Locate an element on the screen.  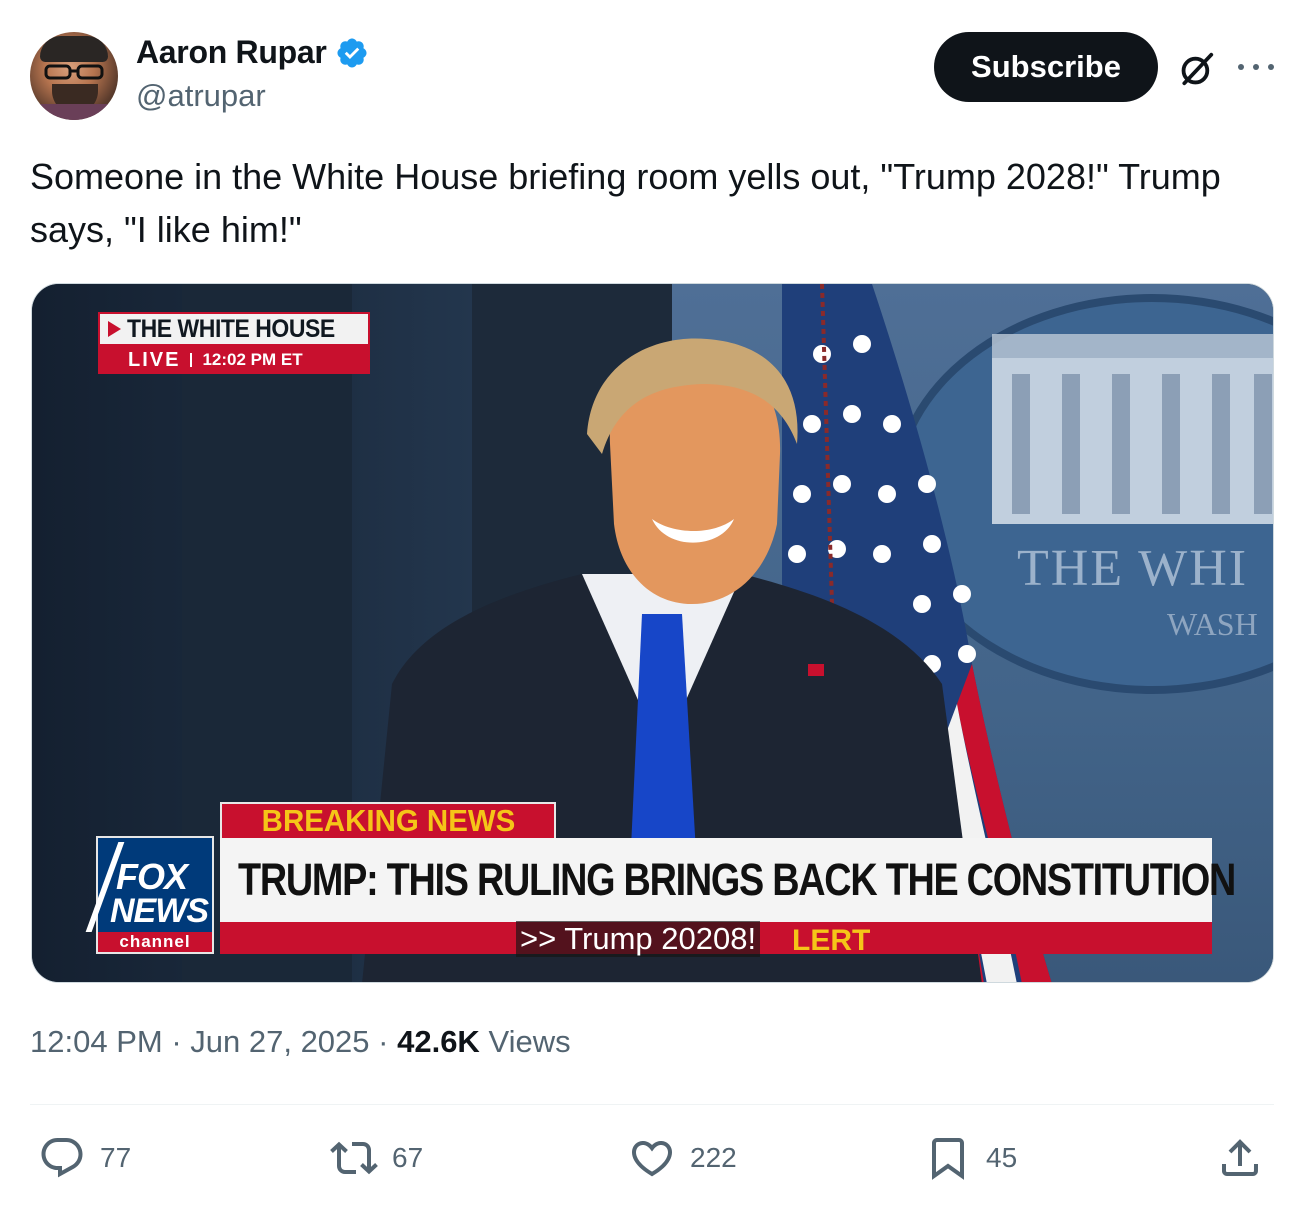
seal-subtext: WASH is located at coordinates (1212, 624).